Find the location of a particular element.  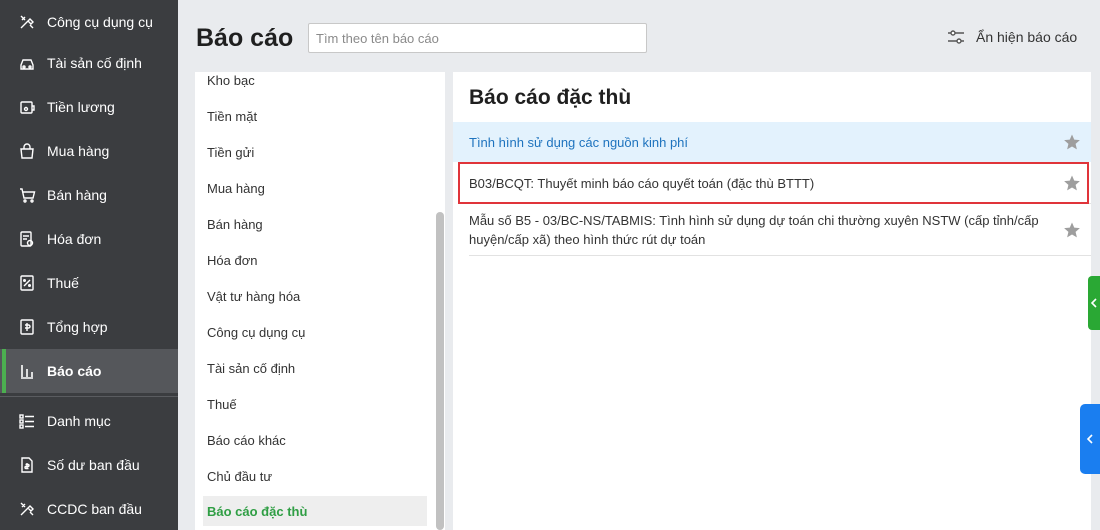

sidebar-item-label: Thuế is located at coordinates (63, 283).